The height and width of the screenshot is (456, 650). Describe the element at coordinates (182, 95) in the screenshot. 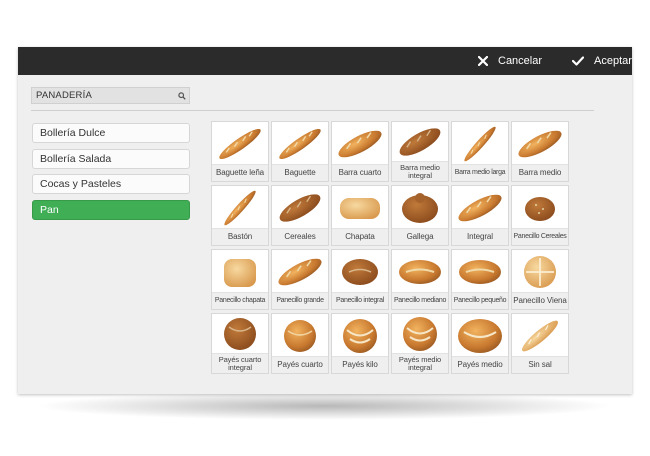

I see `search-icon` at that location.